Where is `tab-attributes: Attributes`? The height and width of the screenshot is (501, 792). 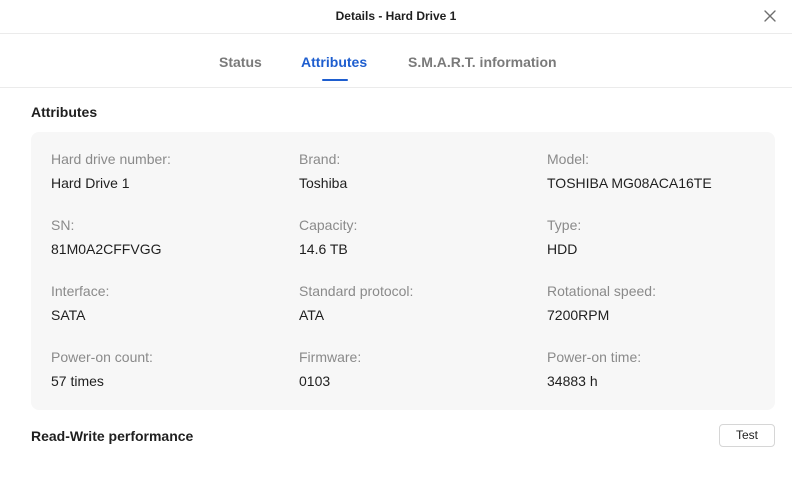
tab-attributes: Attributes is located at coordinates (334, 62).